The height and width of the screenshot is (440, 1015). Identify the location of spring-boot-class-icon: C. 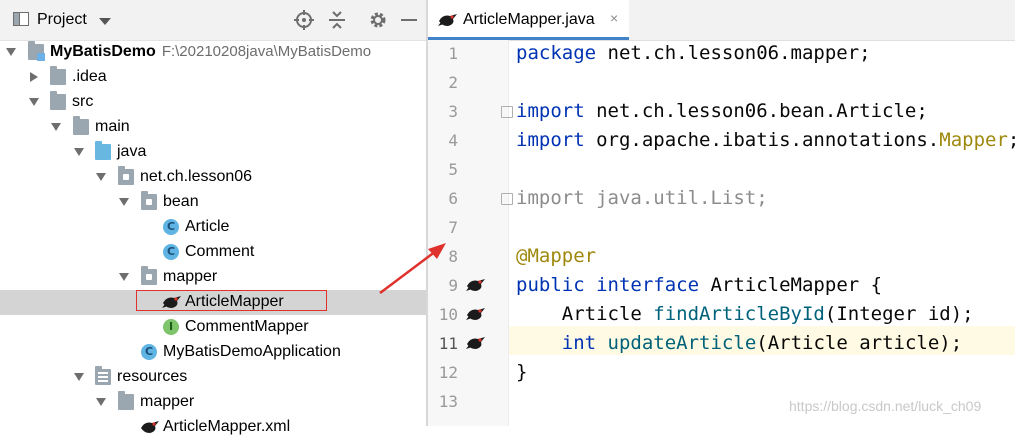
(149, 352).